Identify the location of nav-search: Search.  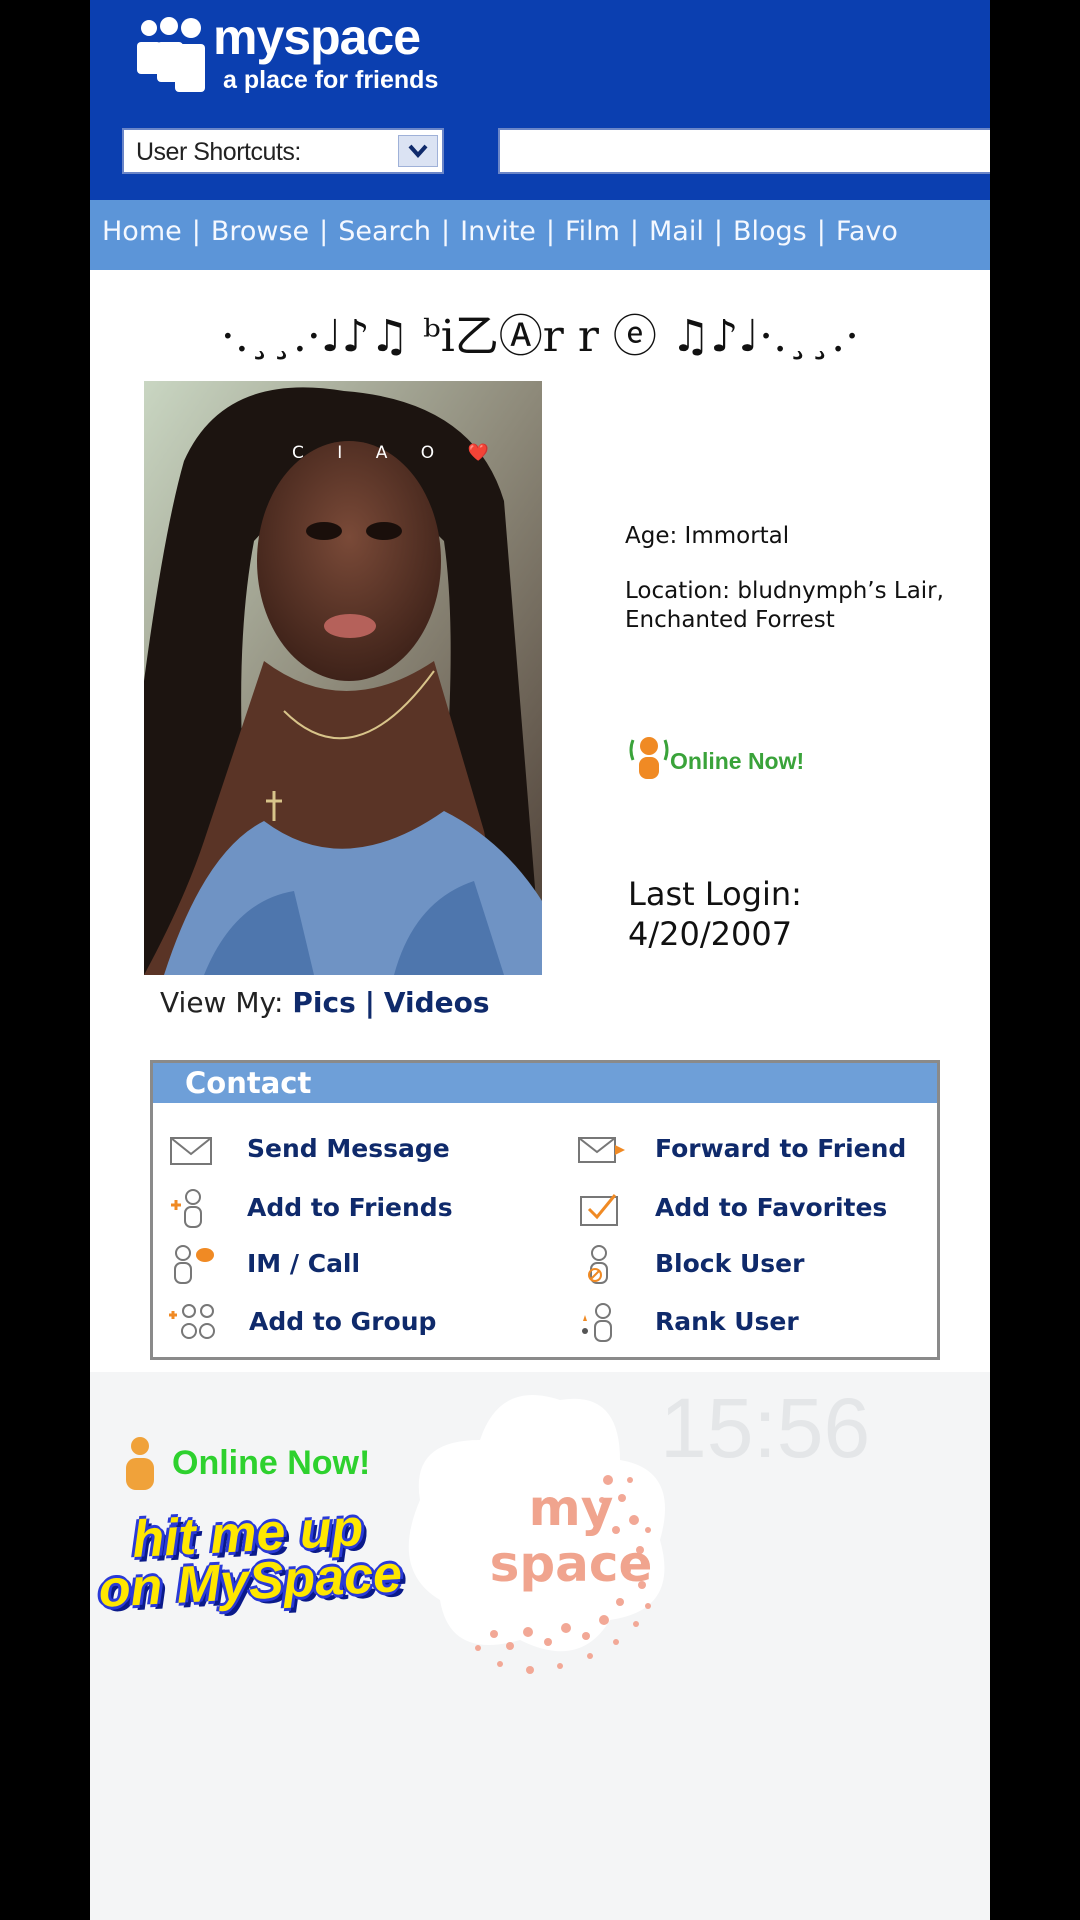
(384, 231).